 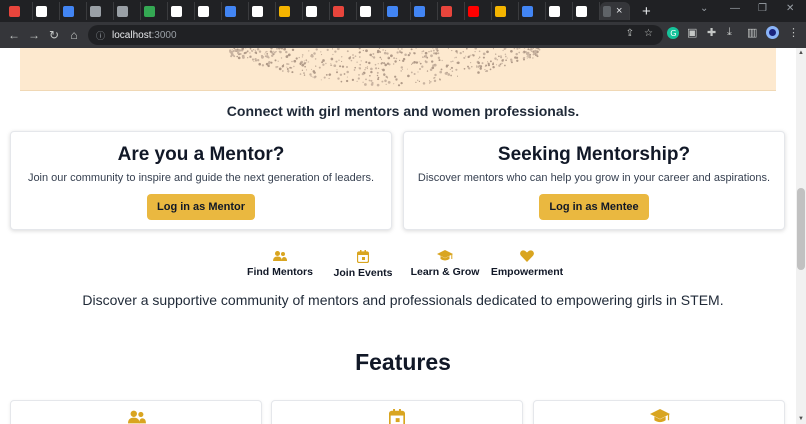 I want to click on close-window-icon: ✕, so click(x=790, y=8).